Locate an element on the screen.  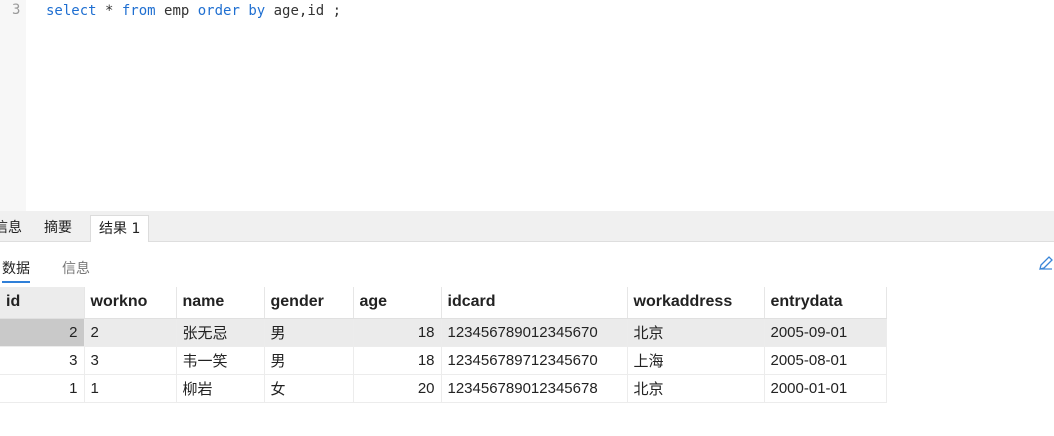
result-subtab-bar: 数据 信息 is located at coordinates (527, 264).